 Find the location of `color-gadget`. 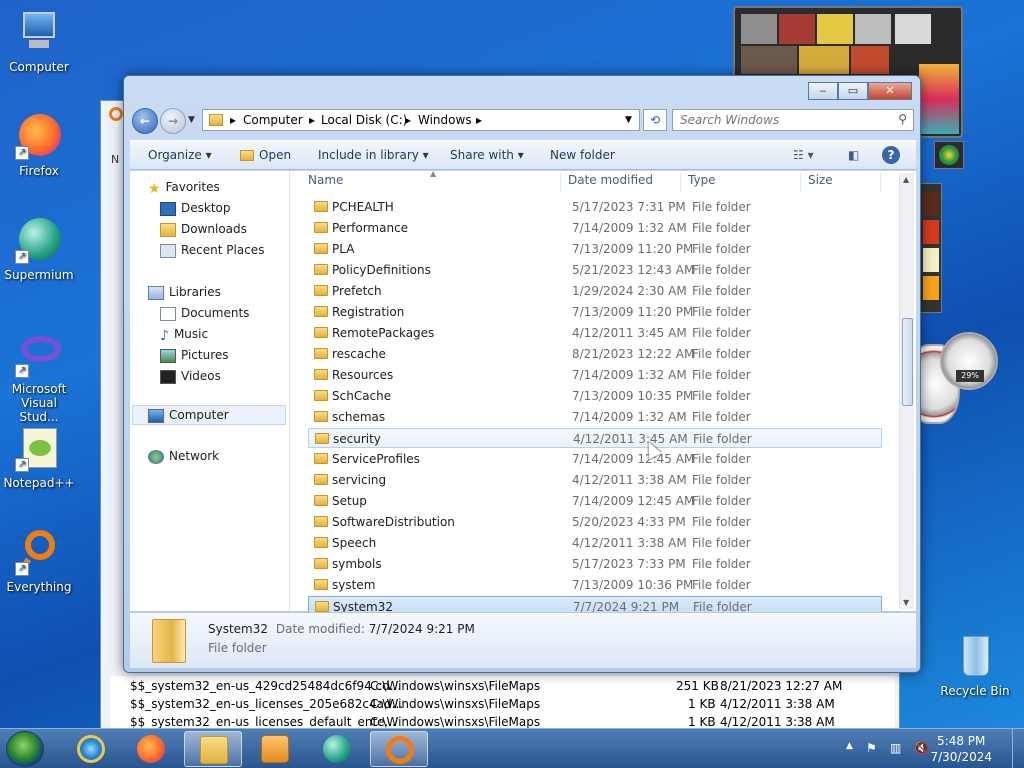

color-gadget is located at coordinates (931, 248).